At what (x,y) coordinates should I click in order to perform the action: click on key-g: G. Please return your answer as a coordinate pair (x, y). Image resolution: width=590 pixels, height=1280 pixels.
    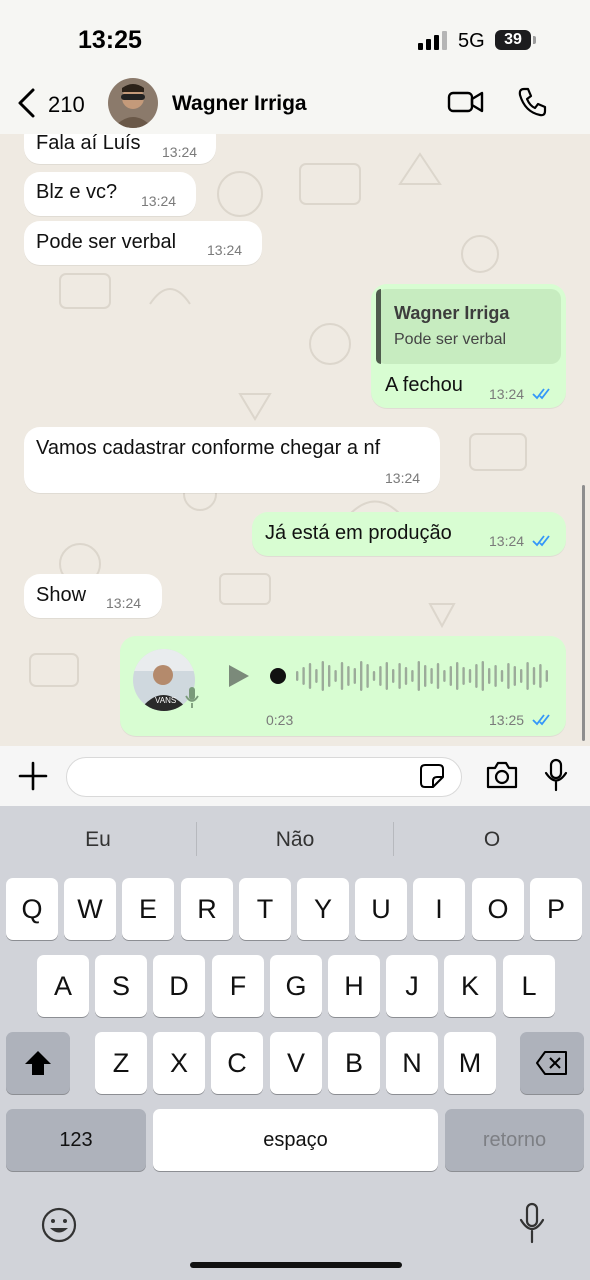
    Looking at the image, I should click on (296, 986).